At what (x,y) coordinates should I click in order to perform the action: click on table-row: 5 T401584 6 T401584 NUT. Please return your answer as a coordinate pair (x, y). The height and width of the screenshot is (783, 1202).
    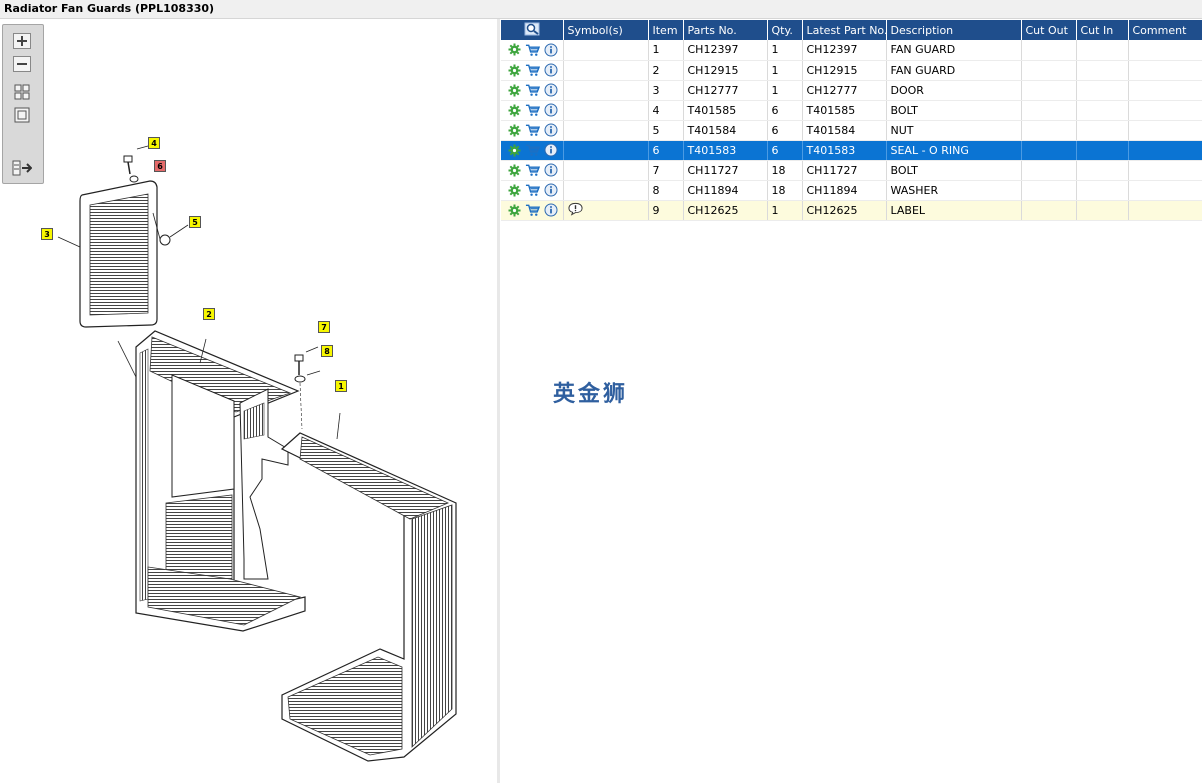
    Looking at the image, I should click on (851, 130).